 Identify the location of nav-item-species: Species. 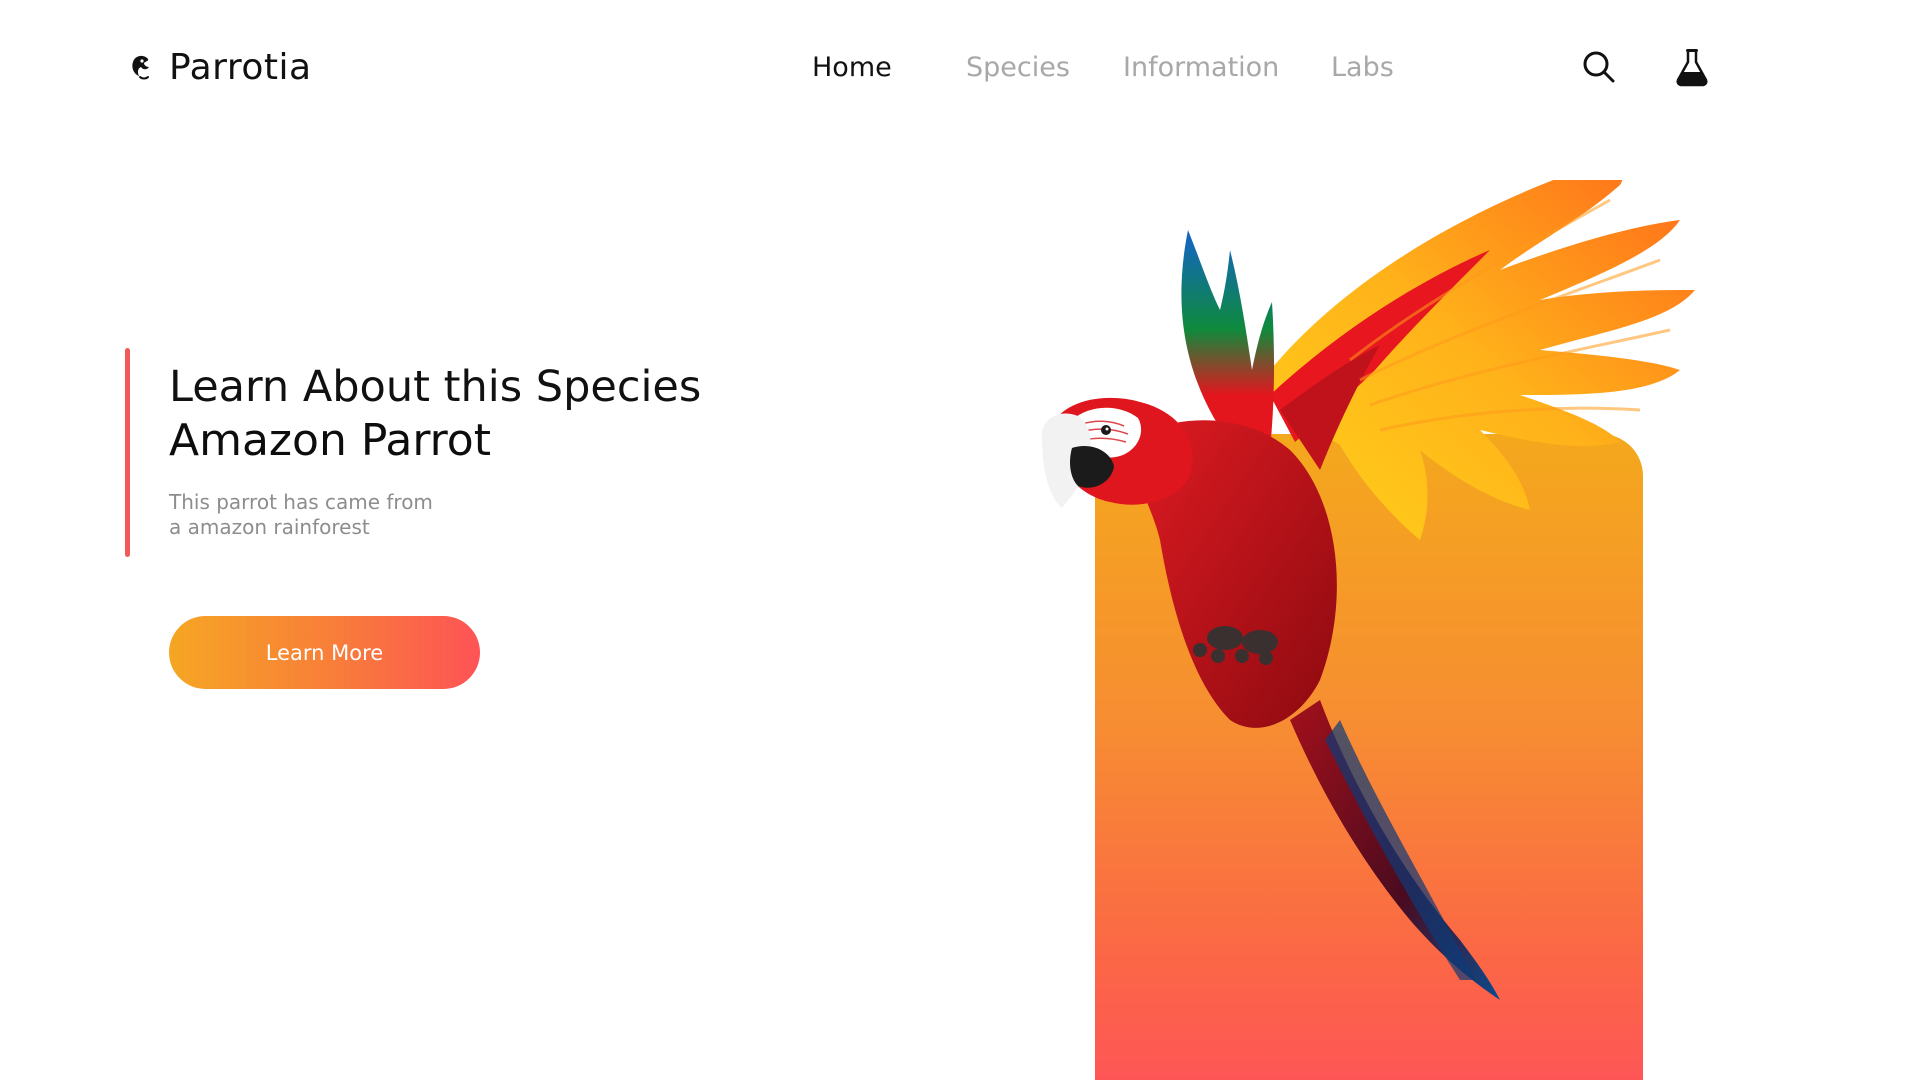
(1018, 68).